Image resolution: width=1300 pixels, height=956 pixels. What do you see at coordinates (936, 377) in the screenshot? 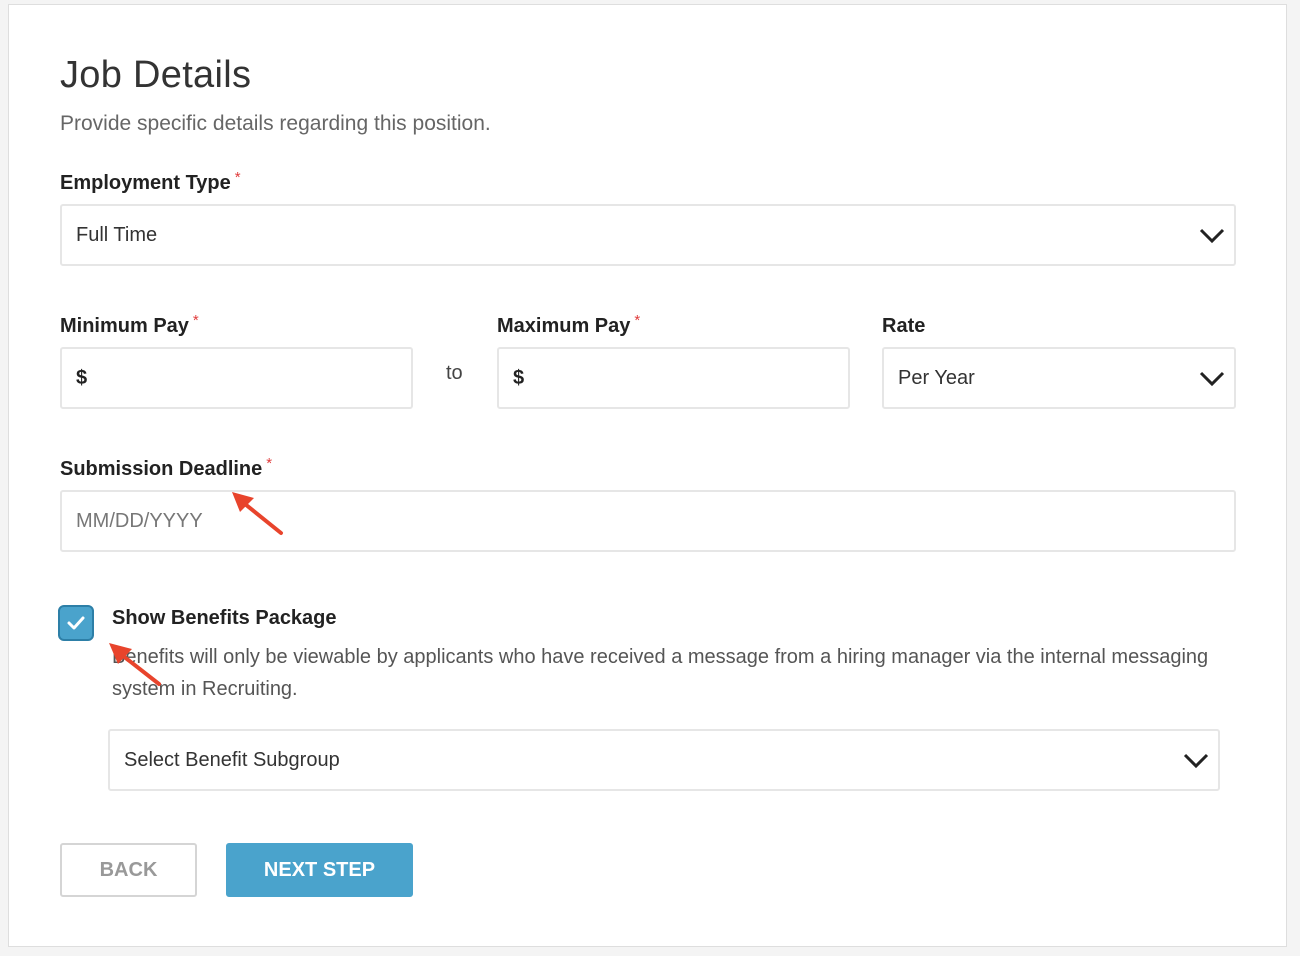
I see `rate-value: Per Year` at bounding box center [936, 377].